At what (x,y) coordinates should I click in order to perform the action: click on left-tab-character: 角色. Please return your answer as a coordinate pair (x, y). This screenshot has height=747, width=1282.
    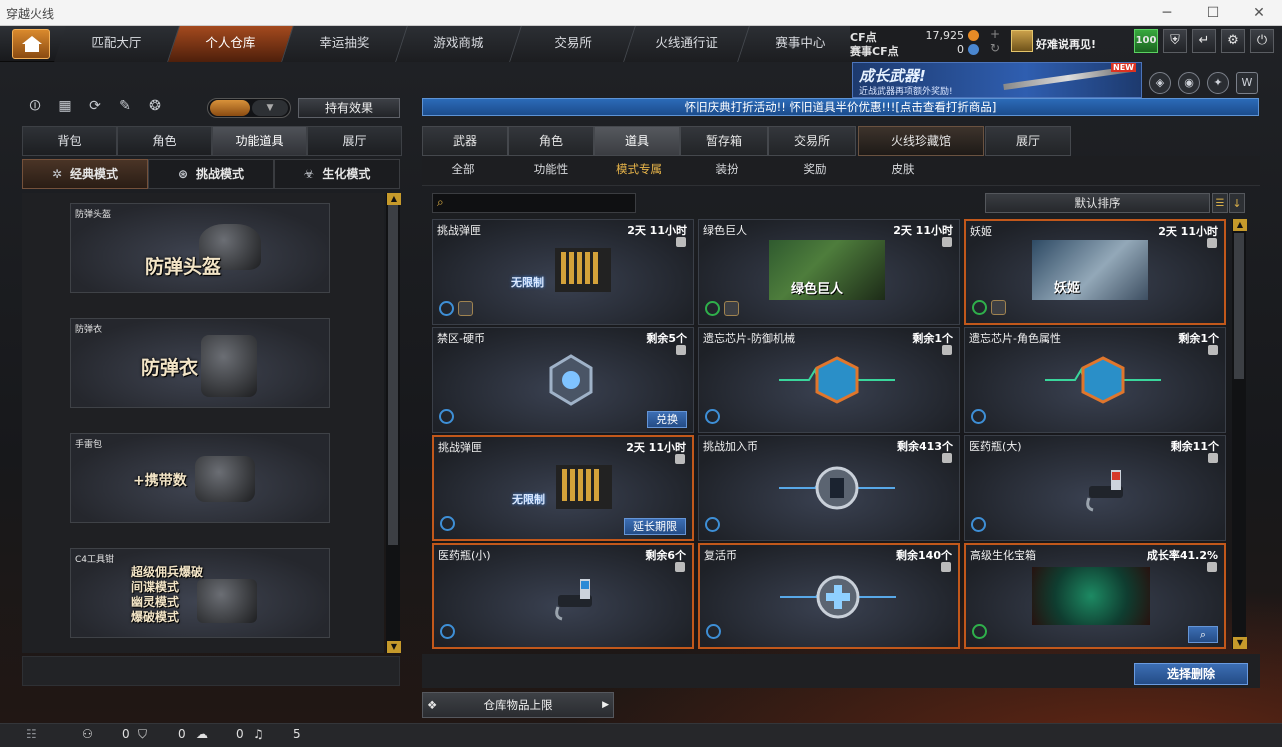
    Looking at the image, I should click on (164, 141).